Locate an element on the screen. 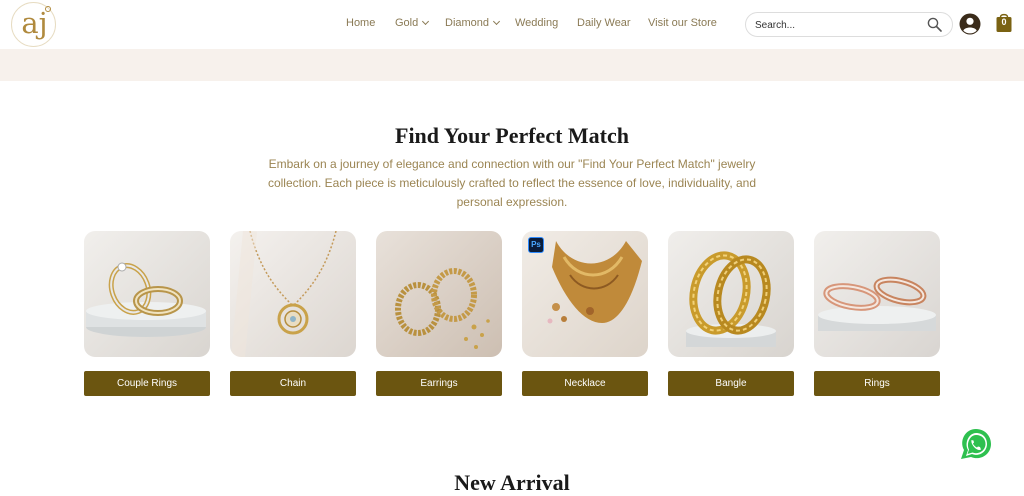  category-image-bangle is located at coordinates (731, 294).